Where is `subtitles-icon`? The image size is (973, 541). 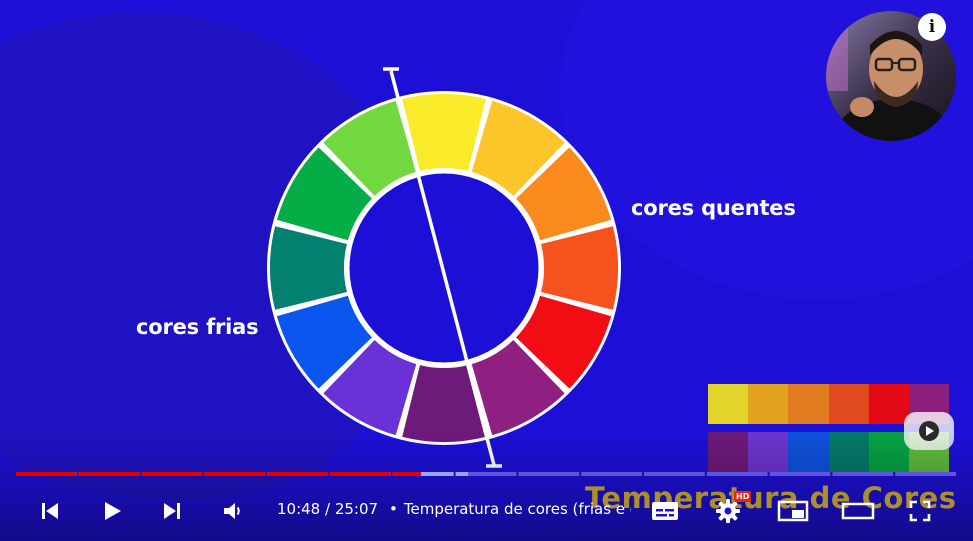
subtitles-icon is located at coordinates (665, 511).